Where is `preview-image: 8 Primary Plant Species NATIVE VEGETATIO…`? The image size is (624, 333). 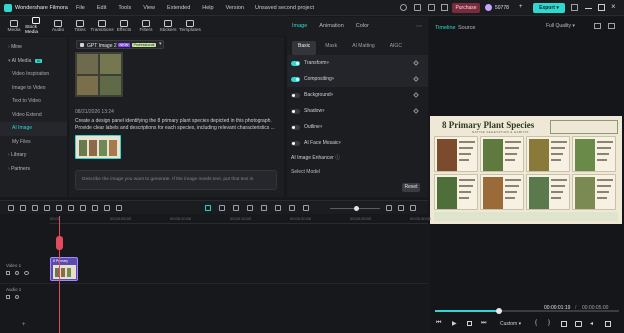 preview-image: 8 Primary Plant Species NATIVE VEGETATIO… is located at coordinates (526, 170).